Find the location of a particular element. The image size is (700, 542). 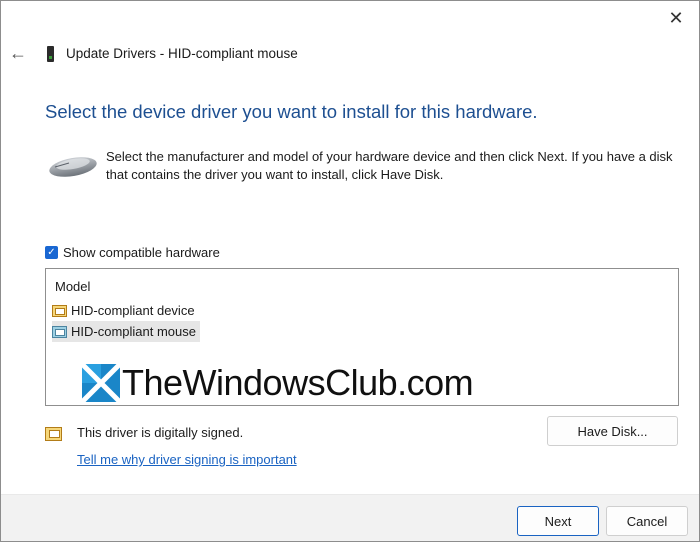

list-item-label: HID-compliant mouse is located at coordinates (133, 331).